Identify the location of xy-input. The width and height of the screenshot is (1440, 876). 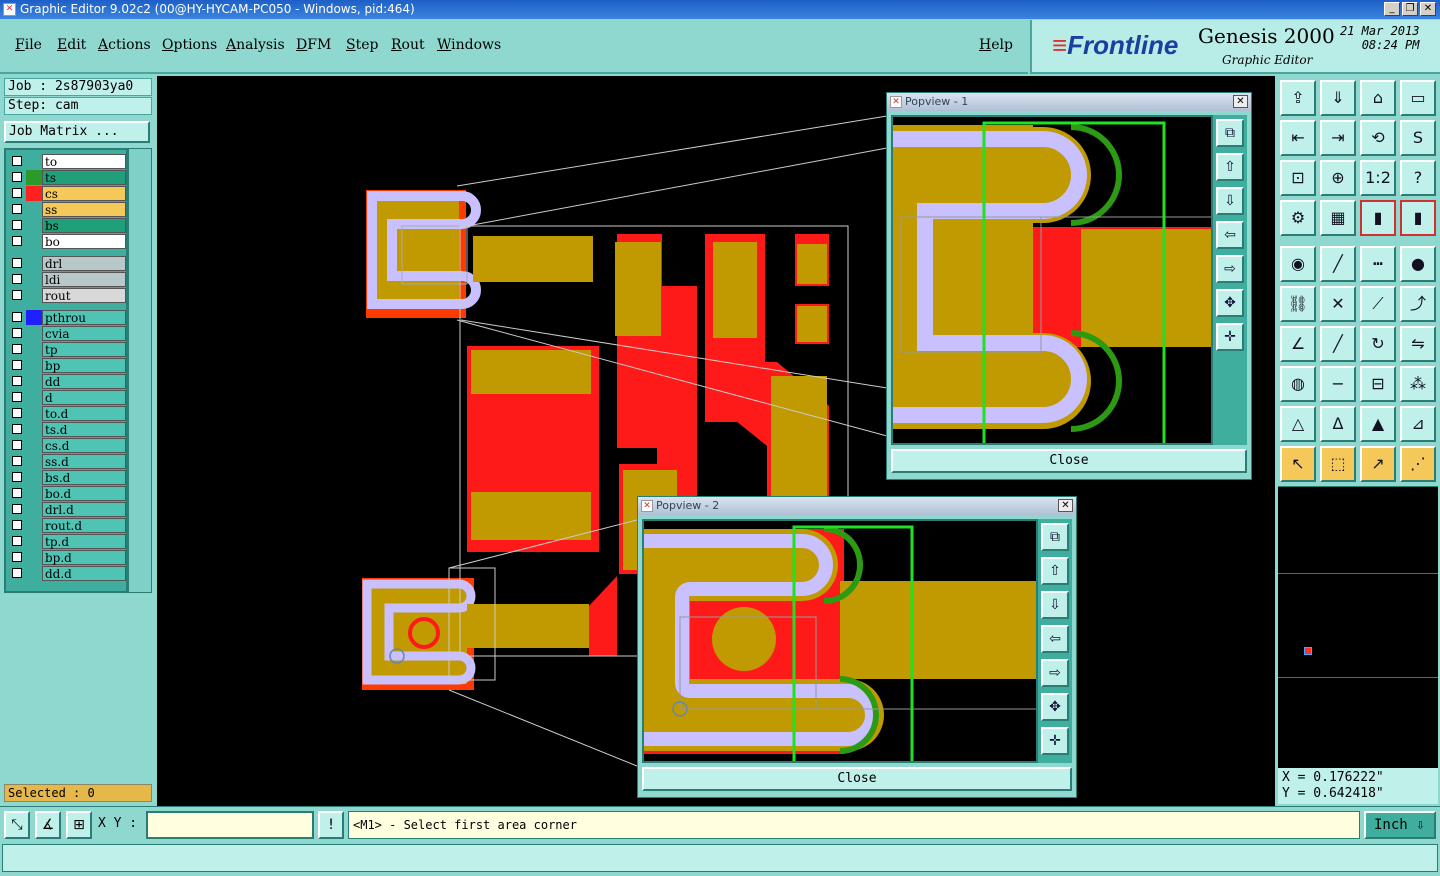
(230, 825).